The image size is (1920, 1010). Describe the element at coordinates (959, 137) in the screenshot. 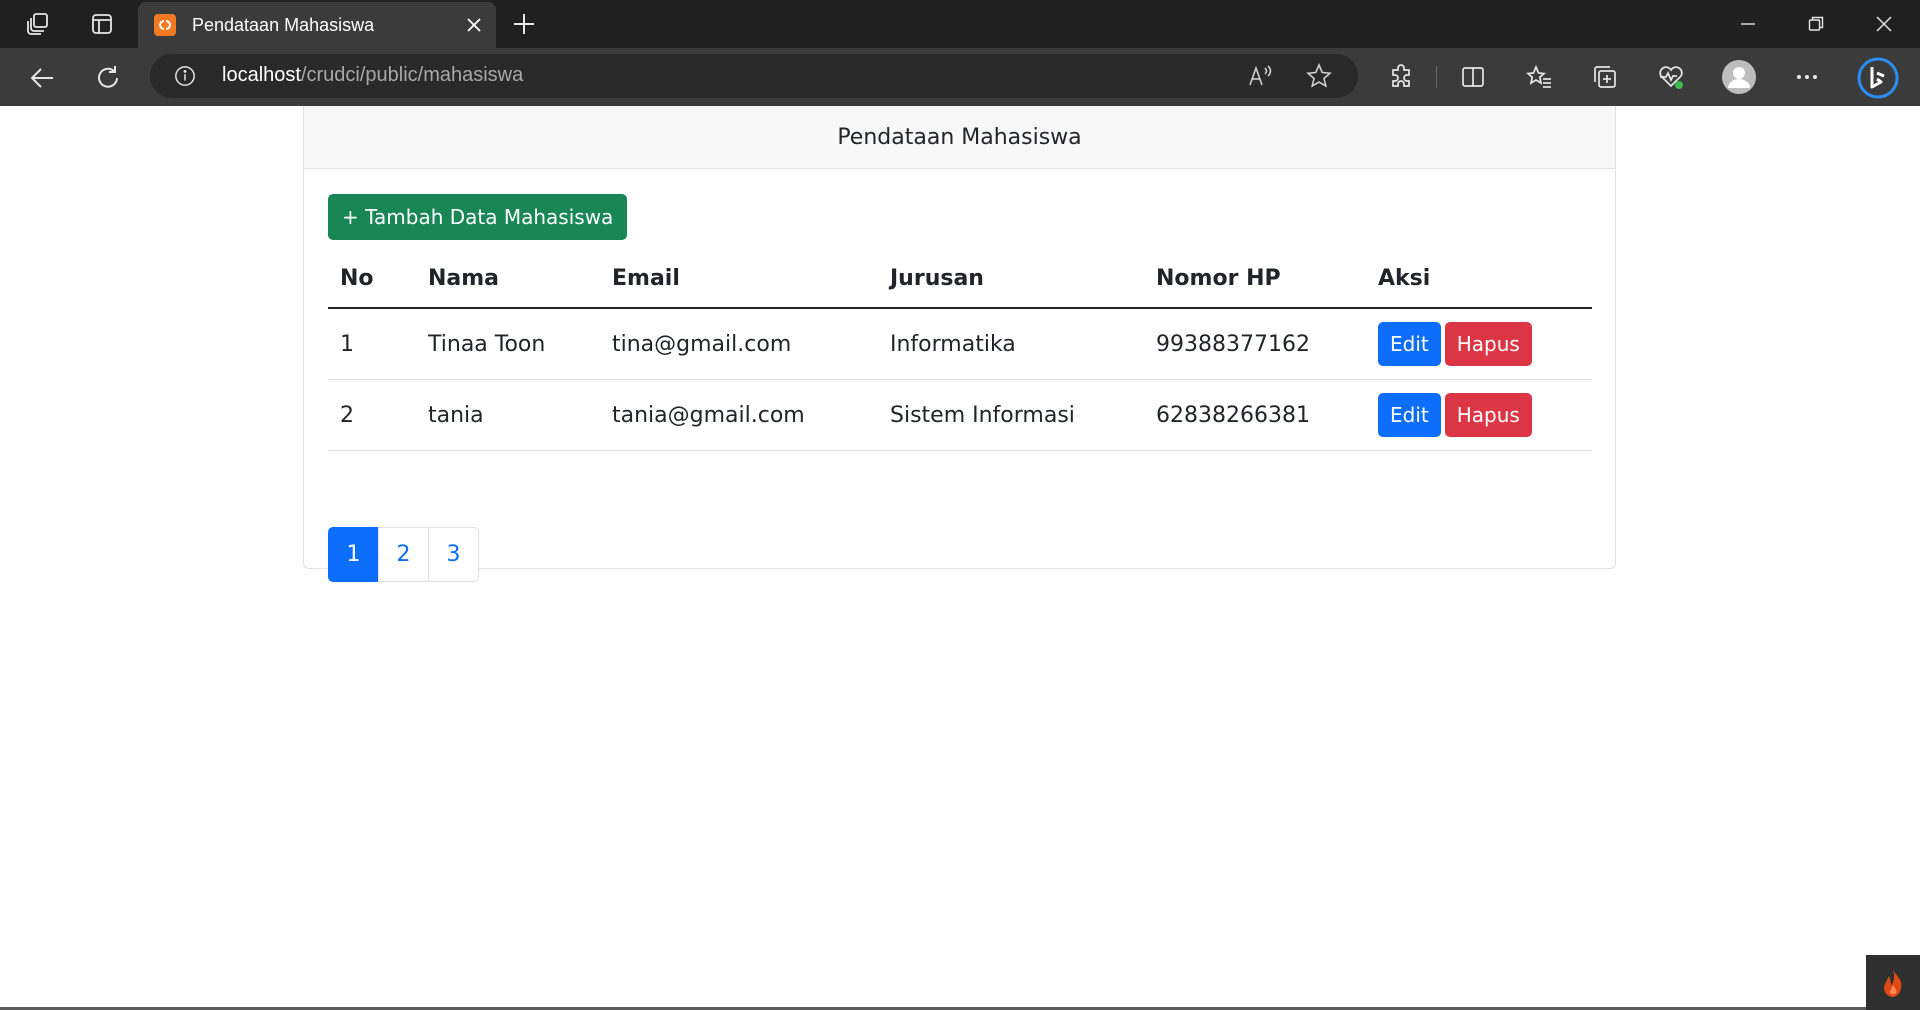

I see `card-title: Pendataan Mahasiswa` at that location.